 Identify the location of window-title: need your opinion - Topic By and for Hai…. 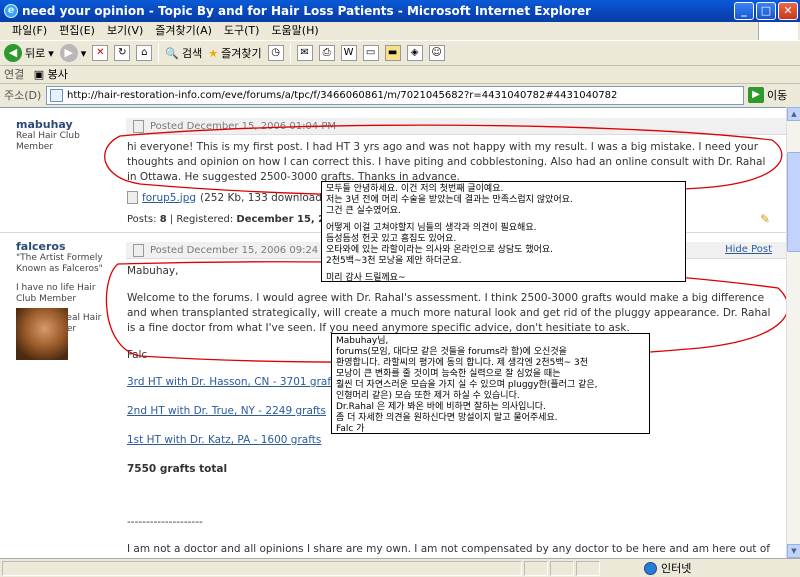
(307, 11).